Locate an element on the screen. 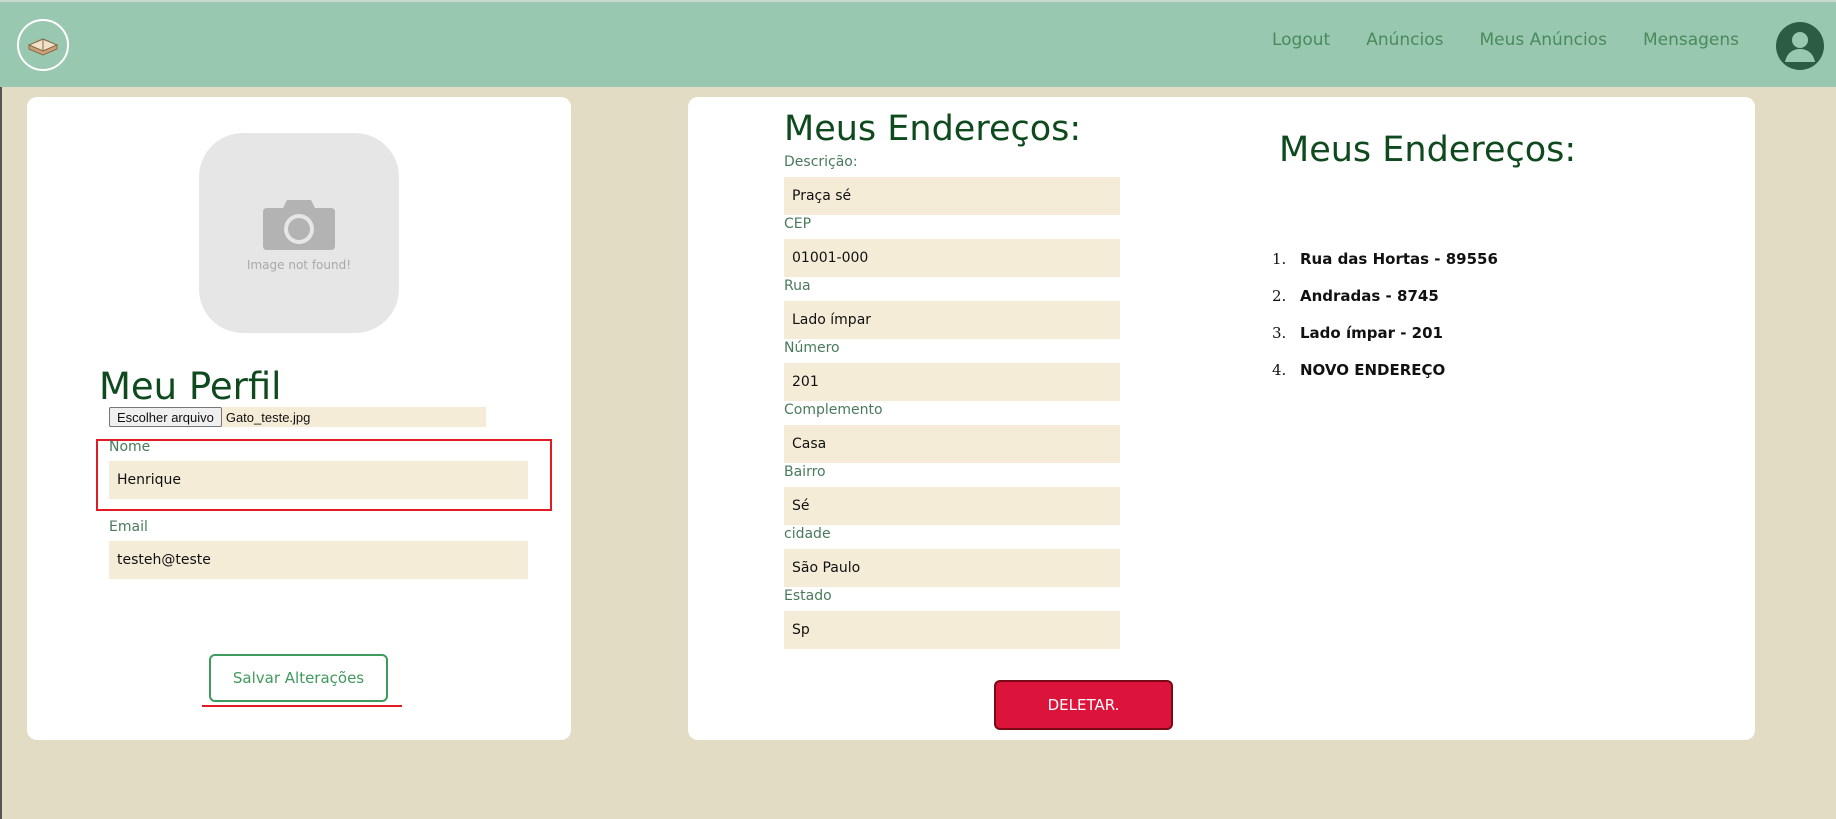 Image resolution: width=1836 pixels, height=819 pixels. logo is located at coordinates (43, 45).